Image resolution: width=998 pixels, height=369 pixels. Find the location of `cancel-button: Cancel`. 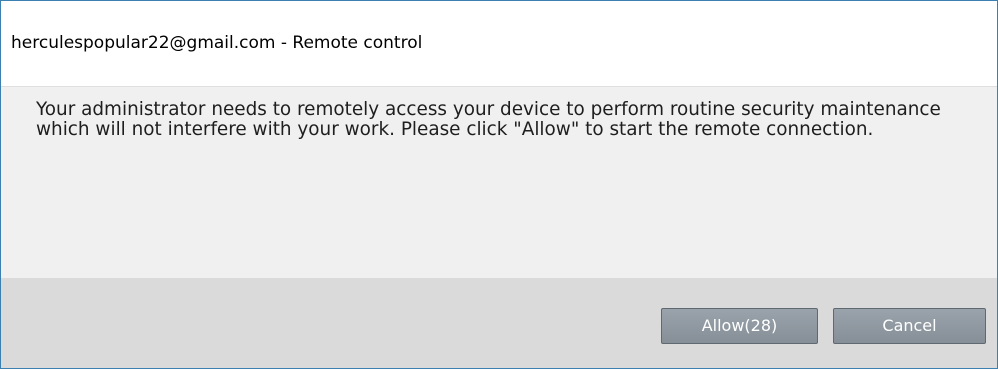

cancel-button: Cancel is located at coordinates (909, 326).